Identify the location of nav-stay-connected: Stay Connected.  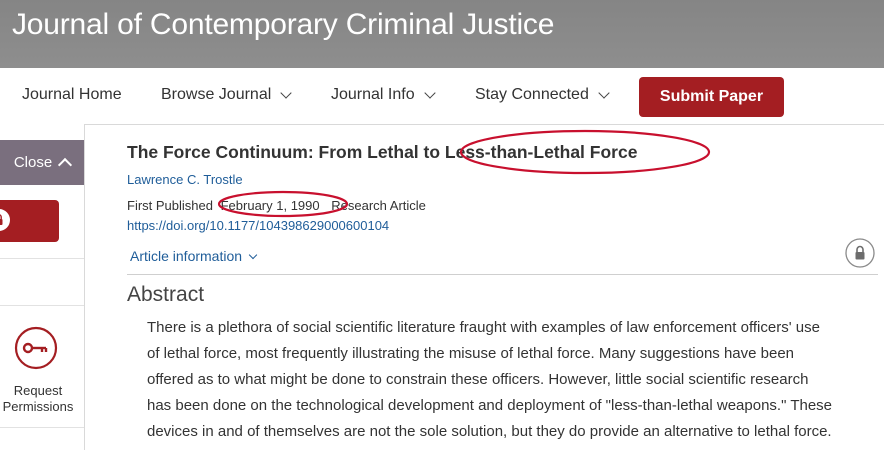
(542, 95).